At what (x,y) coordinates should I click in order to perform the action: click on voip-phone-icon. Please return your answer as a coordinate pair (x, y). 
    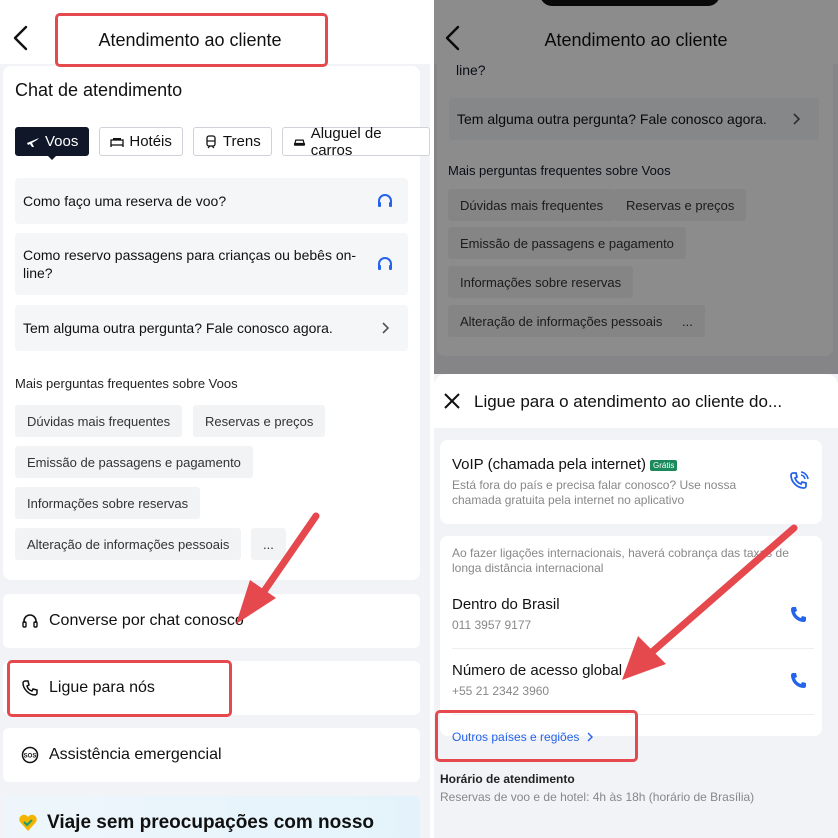
    Looking at the image, I should click on (799, 481).